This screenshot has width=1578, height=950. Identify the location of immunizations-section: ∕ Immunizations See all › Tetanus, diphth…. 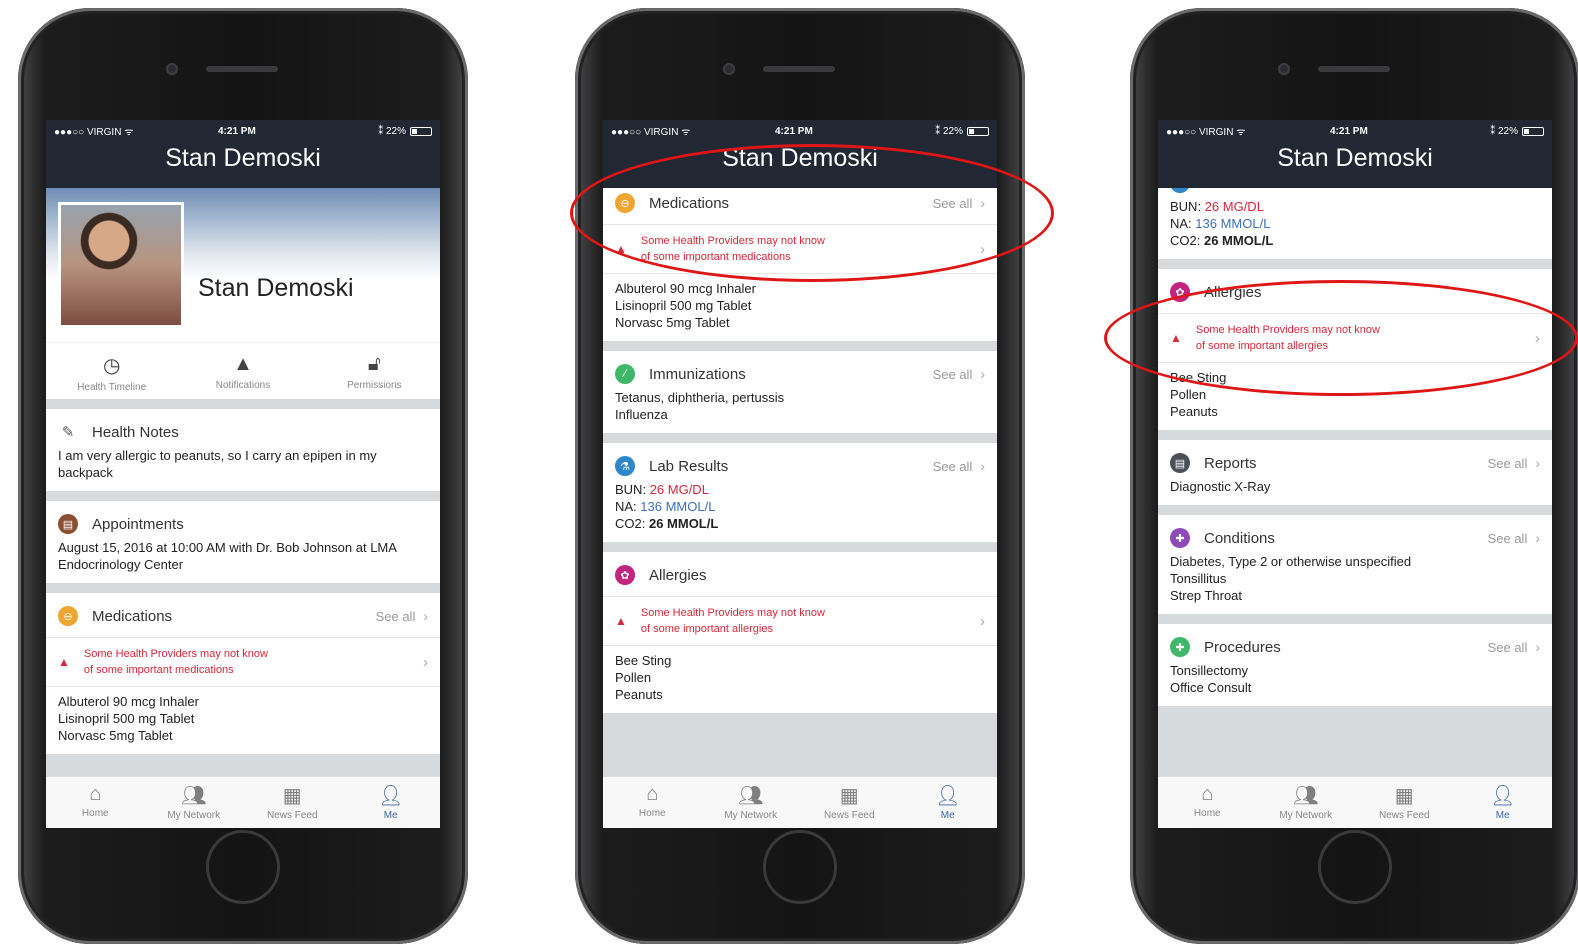
(800, 392).